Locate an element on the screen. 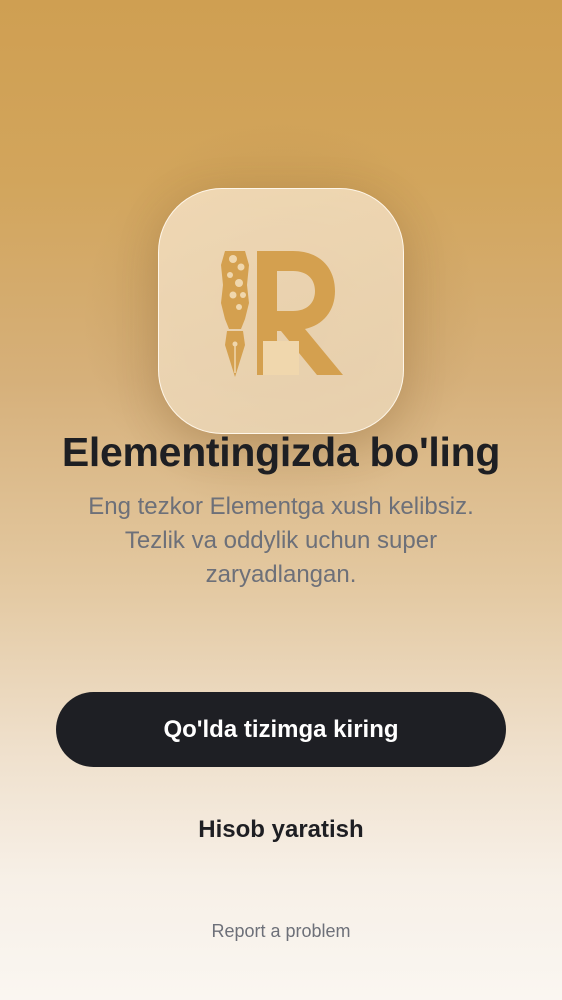 The height and width of the screenshot is (1000, 562). page-title: Elementingizda bo'ling is located at coordinates (281, 452).